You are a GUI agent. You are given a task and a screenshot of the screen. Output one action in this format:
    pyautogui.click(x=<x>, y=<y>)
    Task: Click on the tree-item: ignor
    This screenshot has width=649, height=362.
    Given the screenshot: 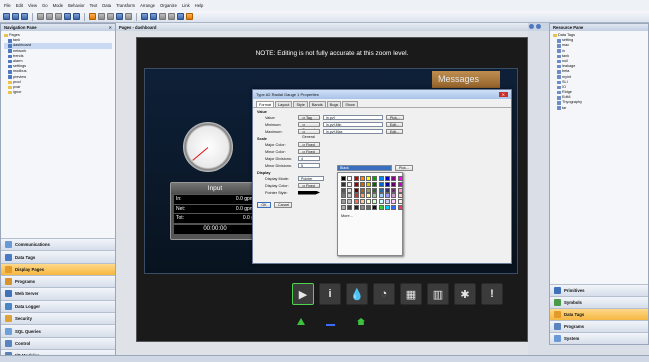 What is the action you would take?
    pyautogui.click(x=58, y=92)
    